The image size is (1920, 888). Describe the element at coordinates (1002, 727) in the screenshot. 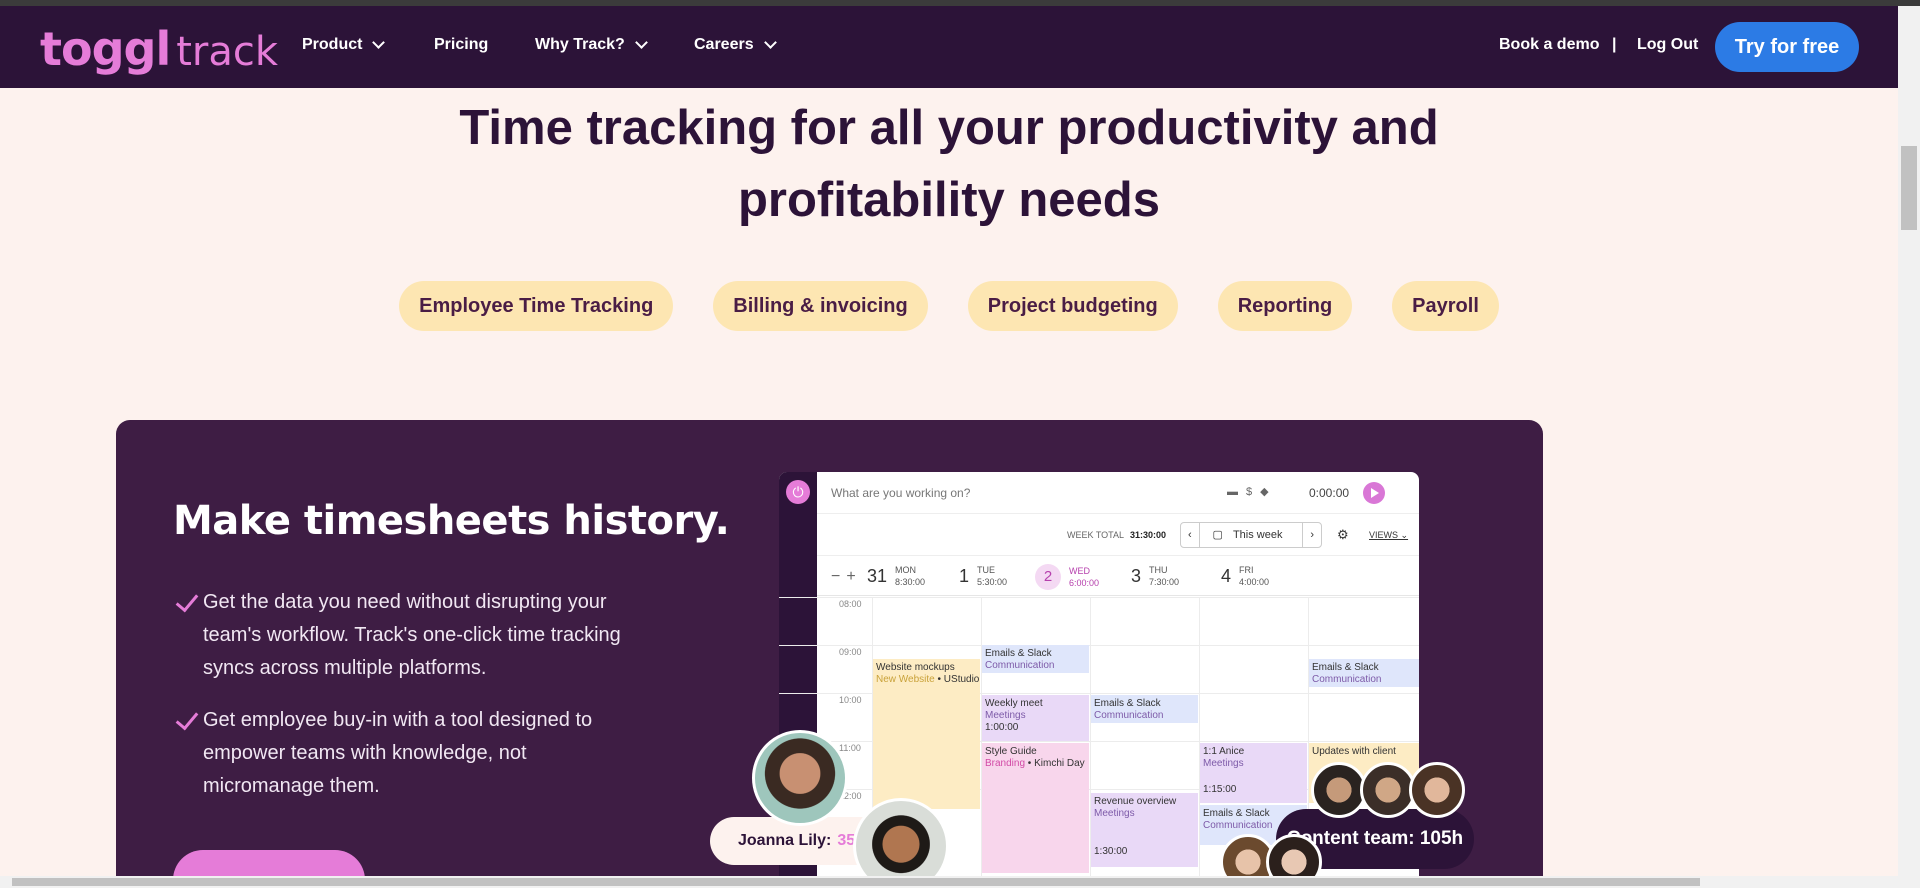

I see `entry-duration: 1:00:00` at that location.